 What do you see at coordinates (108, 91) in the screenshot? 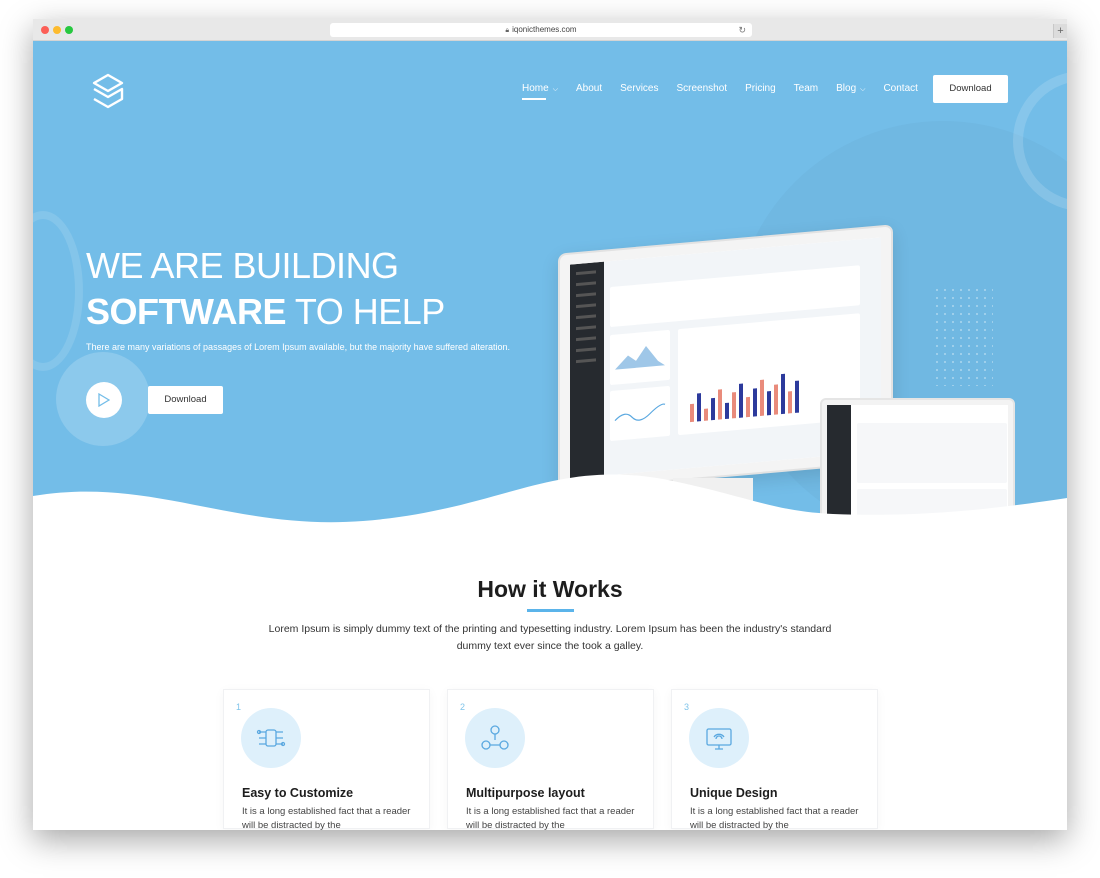
I see `site-logo` at bounding box center [108, 91].